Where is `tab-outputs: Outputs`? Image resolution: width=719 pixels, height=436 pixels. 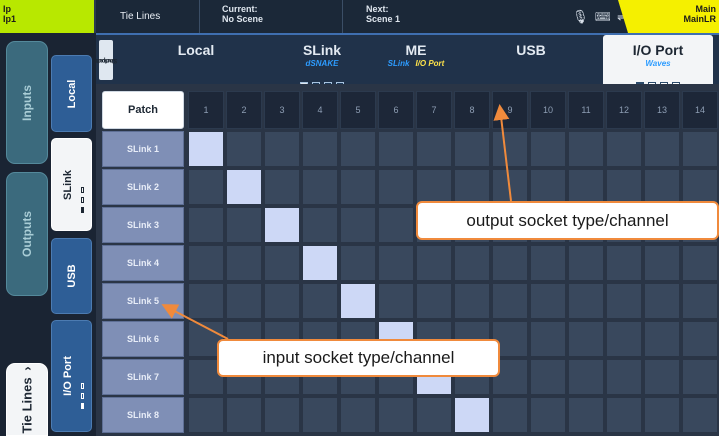
tab-outputs: Outputs is located at coordinates (27, 234).